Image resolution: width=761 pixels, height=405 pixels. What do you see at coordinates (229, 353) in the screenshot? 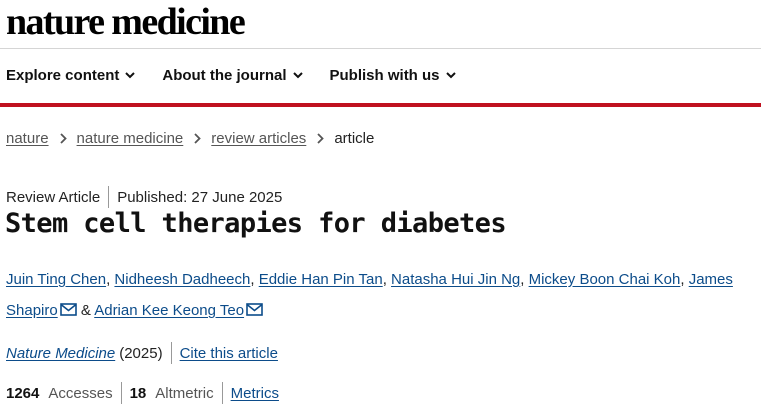
I see `cite-this-article-link: Cite this article` at bounding box center [229, 353].